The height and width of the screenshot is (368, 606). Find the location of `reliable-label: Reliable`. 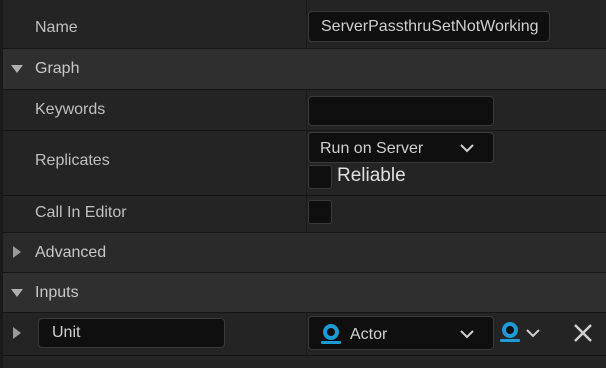

reliable-label: Reliable is located at coordinates (371, 175).